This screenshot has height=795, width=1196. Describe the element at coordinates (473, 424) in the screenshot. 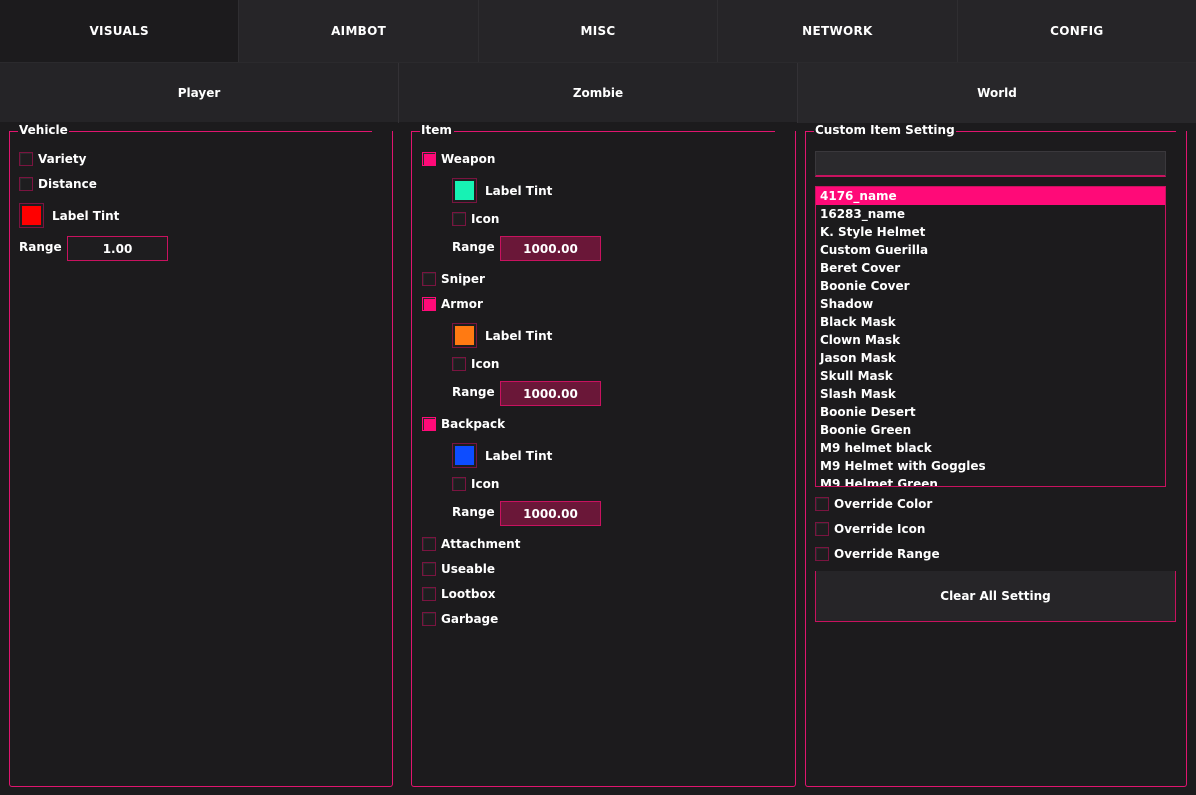

I see `item-backpack-label: Backpack` at that location.